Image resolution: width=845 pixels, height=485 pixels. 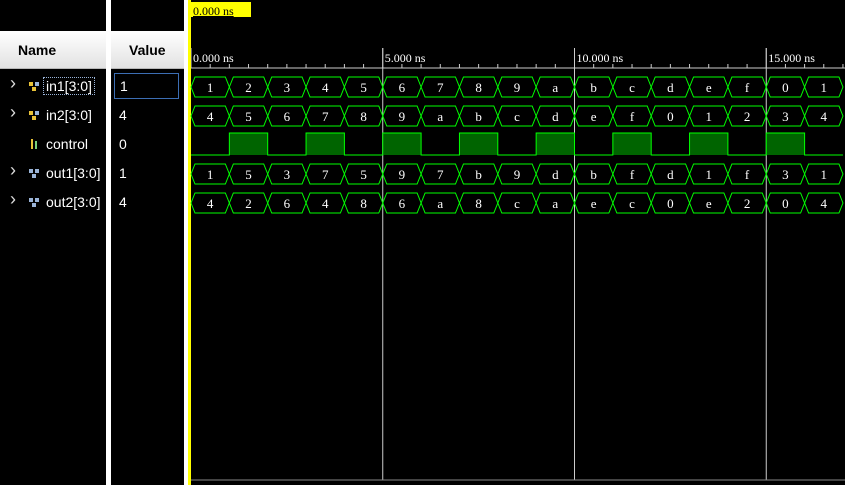 I want to click on signal-row-out2: › out2[3:0], so click(x=53, y=201).